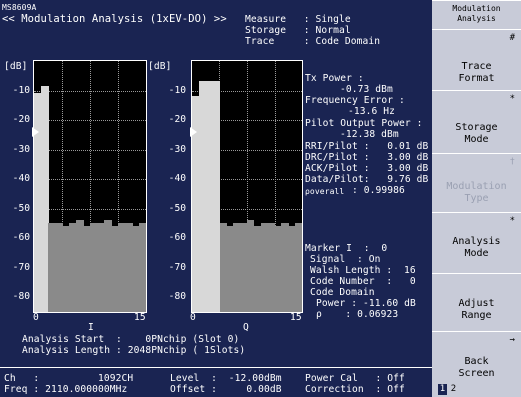 This screenshot has height=397, width=521. I want to click on graph2-y-tick-label: -10, so click(177, 90).